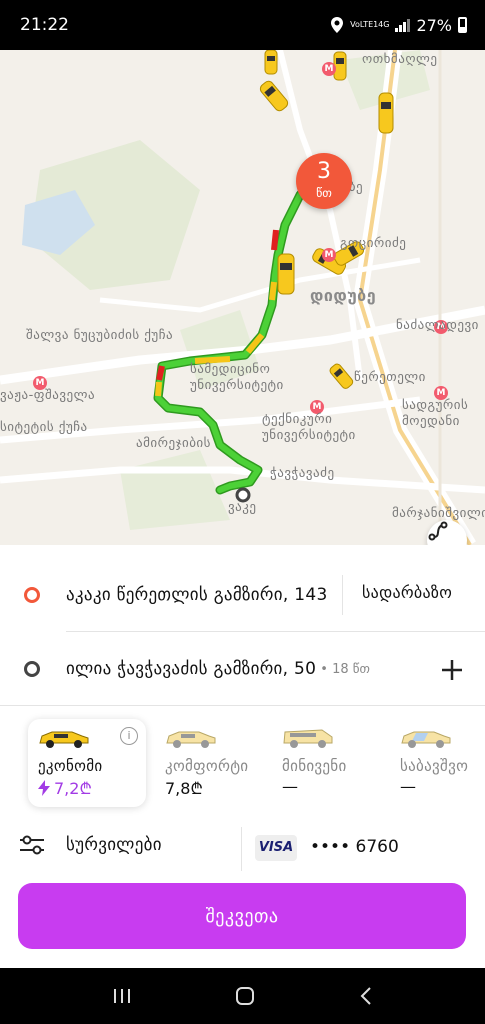 The height and width of the screenshot is (1024, 485). I want to click on status-bar: 21:22 VoLTE1 4G 27%, so click(242, 25).